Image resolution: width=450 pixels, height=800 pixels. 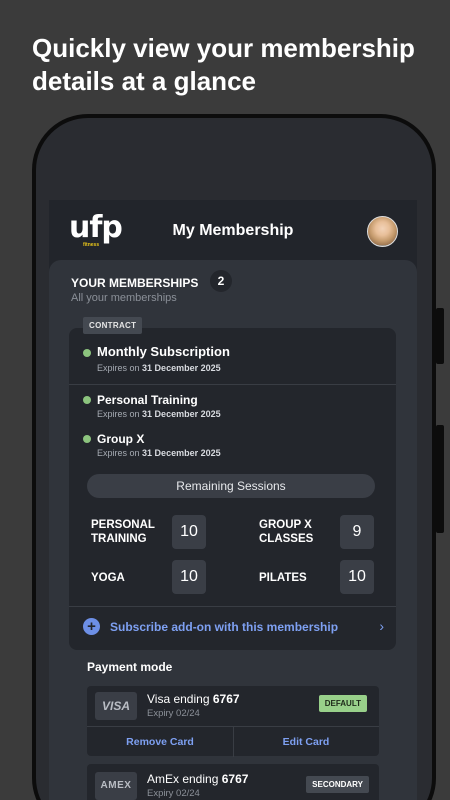 What do you see at coordinates (224, 627) in the screenshot?
I see `subscribe-addon-label: Subscribe add-on with this membership` at bounding box center [224, 627].